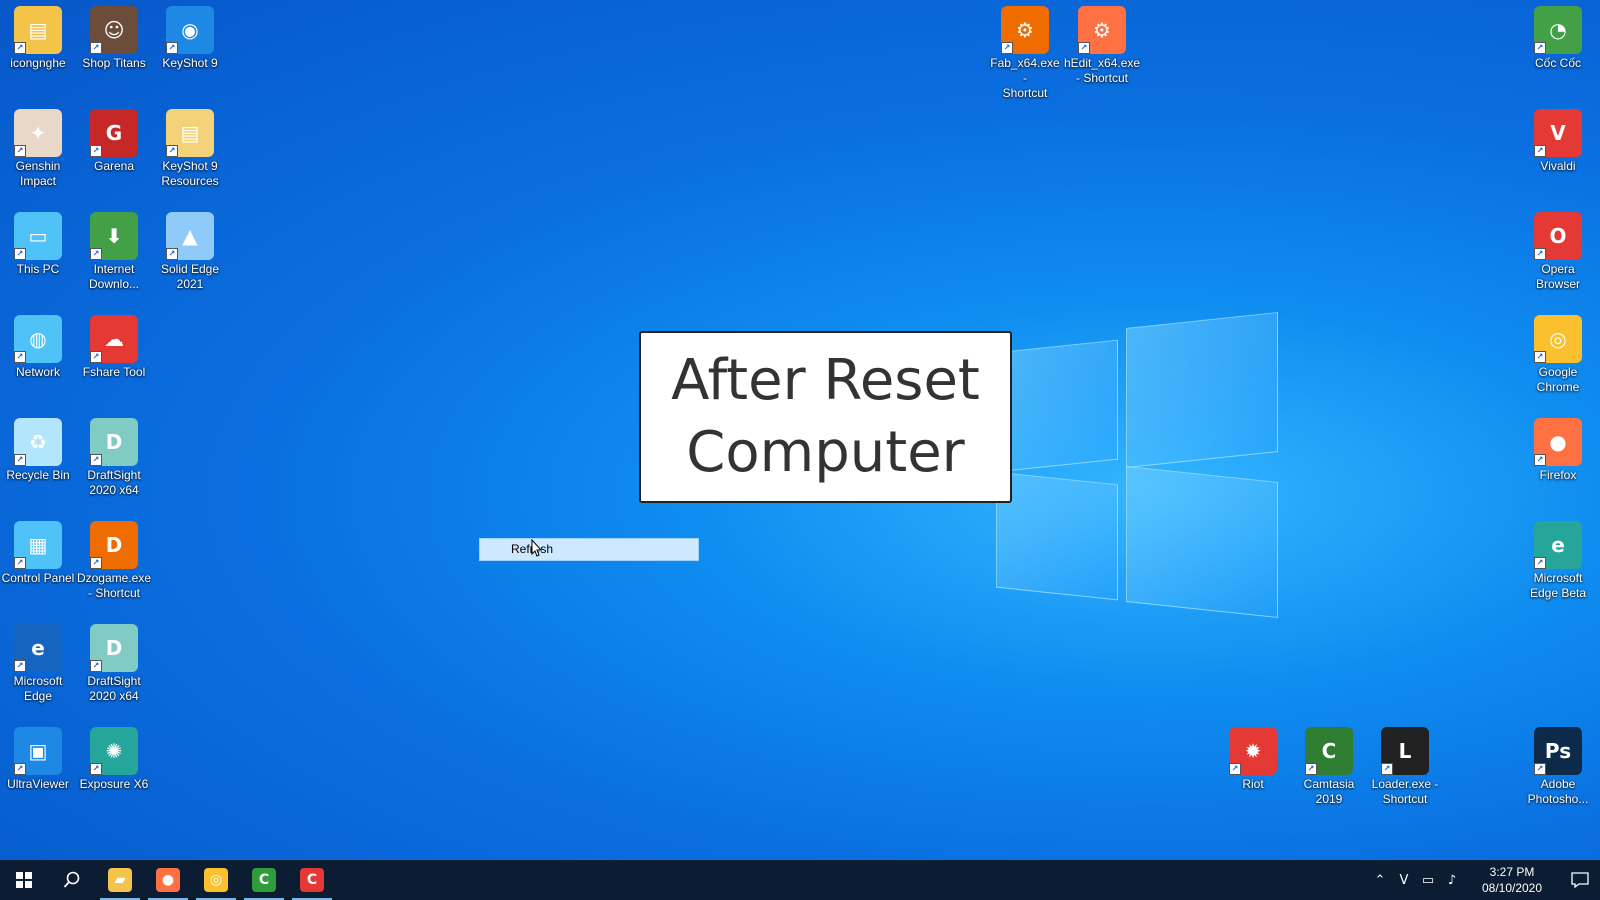  I want to click on windows-start-icon, so click(24, 880).